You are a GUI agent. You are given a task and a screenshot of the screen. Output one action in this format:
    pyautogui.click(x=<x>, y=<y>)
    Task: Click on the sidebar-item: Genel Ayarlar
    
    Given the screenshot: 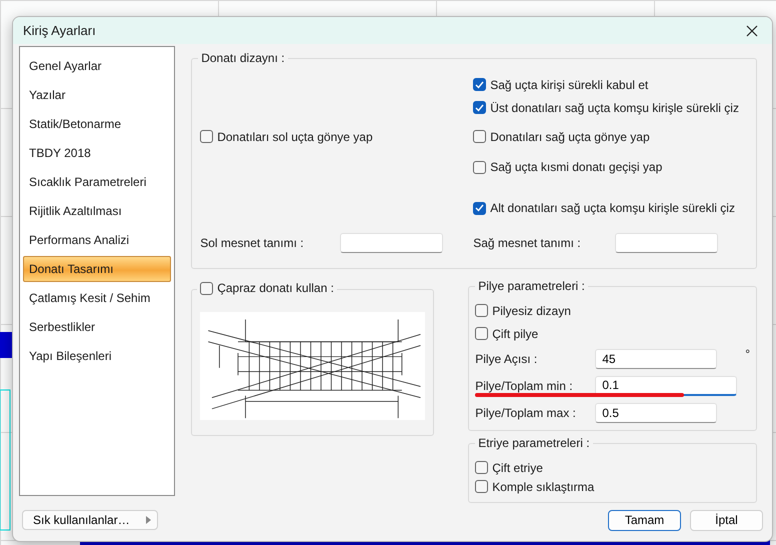 What is the action you would take?
    pyautogui.click(x=97, y=66)
    